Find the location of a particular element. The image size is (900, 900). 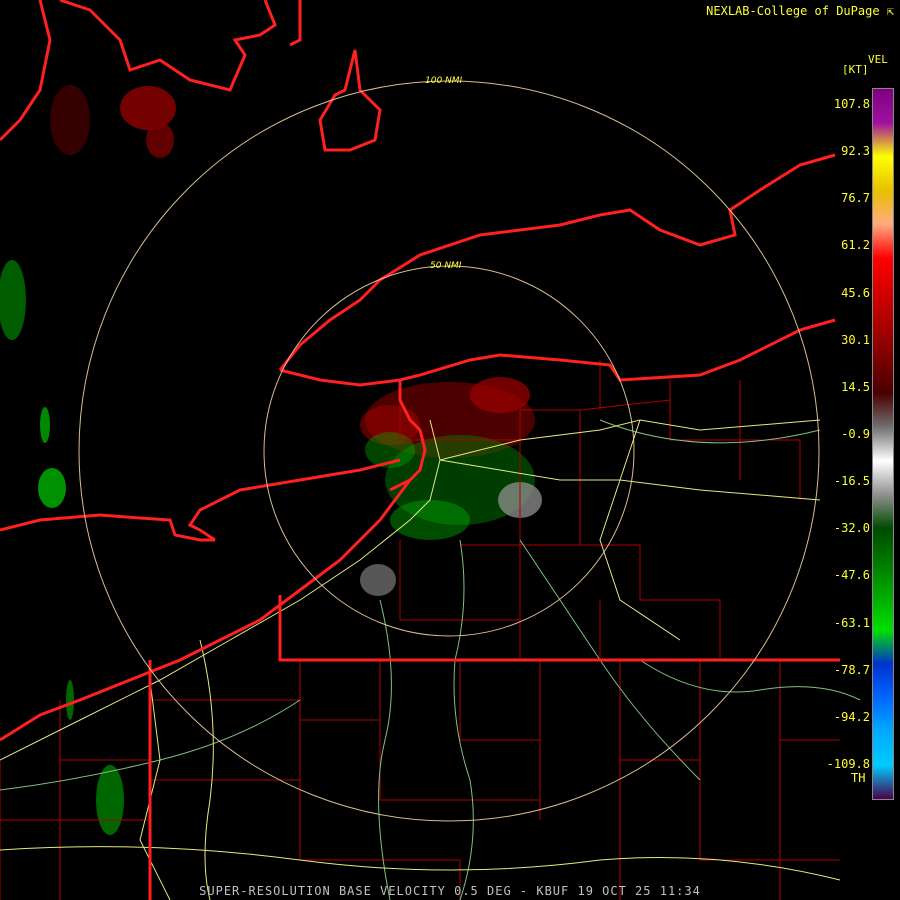

colorbar-tick-label: -78.7 is located at coordinates (851, 669).